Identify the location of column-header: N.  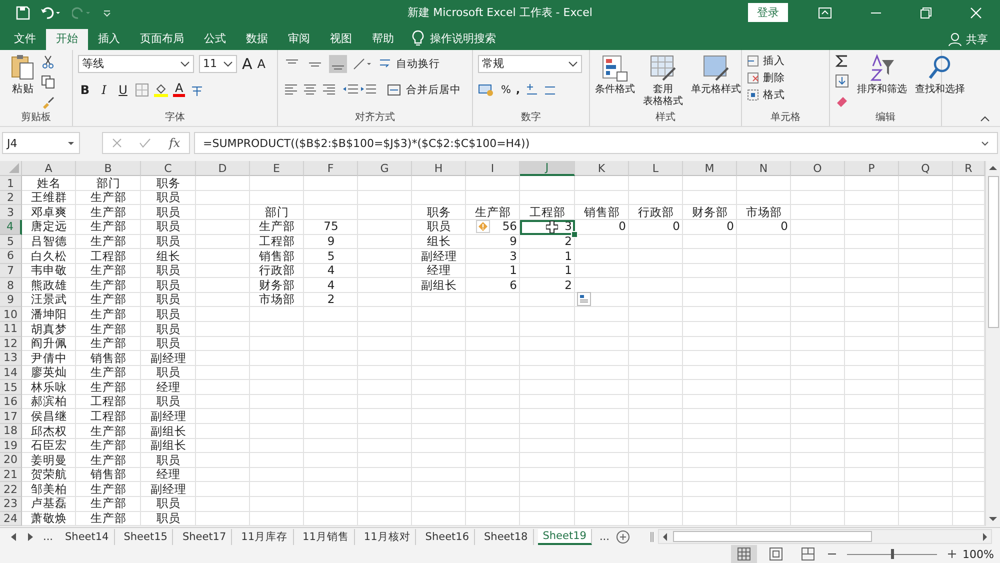
(764, 168).